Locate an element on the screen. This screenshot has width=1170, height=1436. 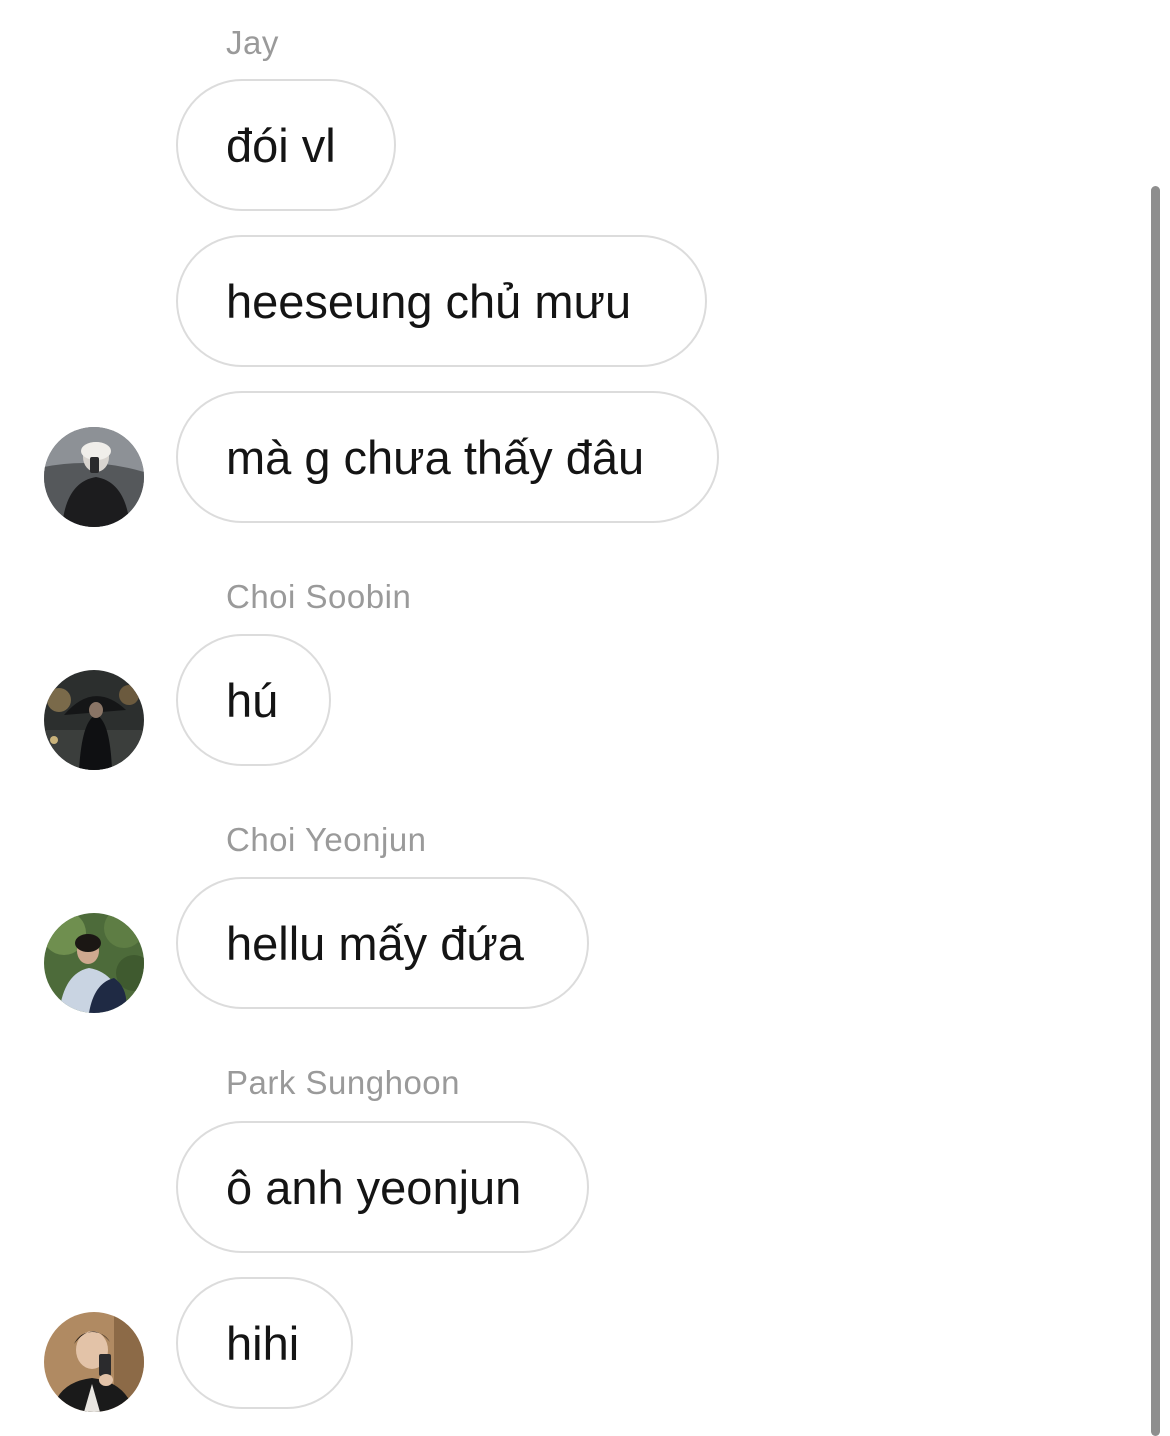
message-bubble: hellu mấy đứa is located at coordinates (382, 943).